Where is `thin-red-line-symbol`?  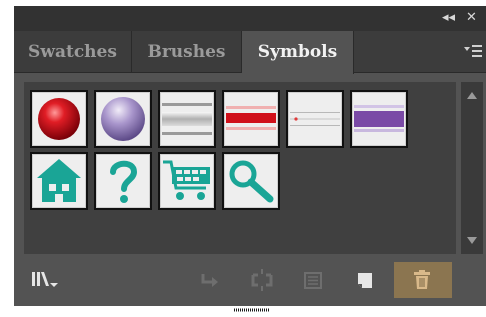 thin-red-line-symbol is located at coordinates (315, 119).